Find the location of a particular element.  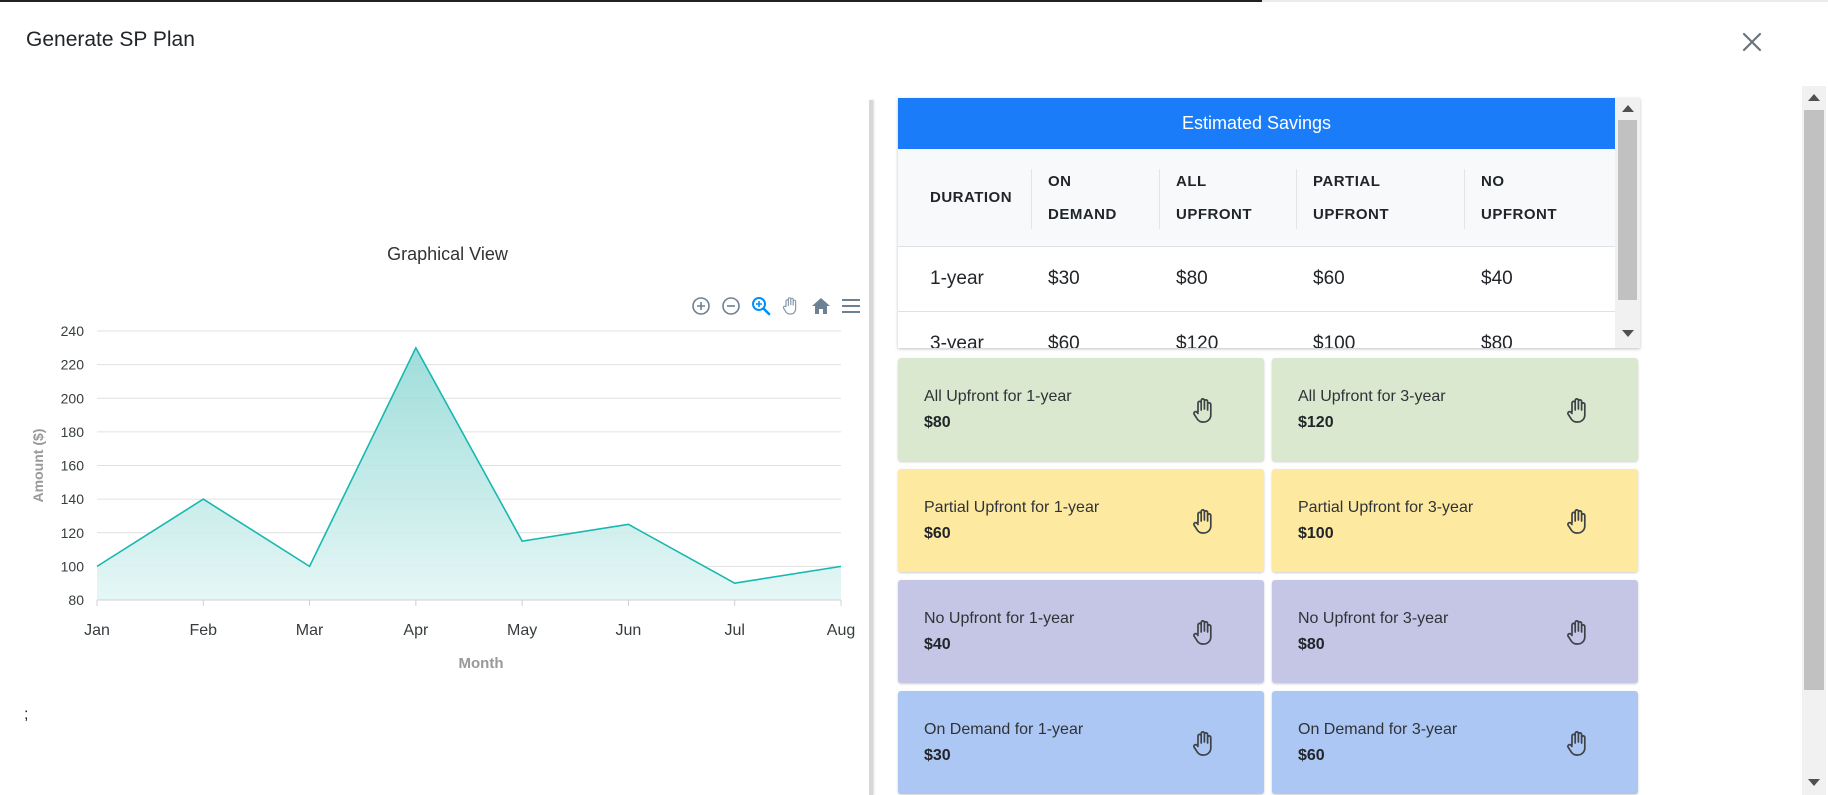

table-cell-no-upfront: $40 is located at coordinates (1497, 278).